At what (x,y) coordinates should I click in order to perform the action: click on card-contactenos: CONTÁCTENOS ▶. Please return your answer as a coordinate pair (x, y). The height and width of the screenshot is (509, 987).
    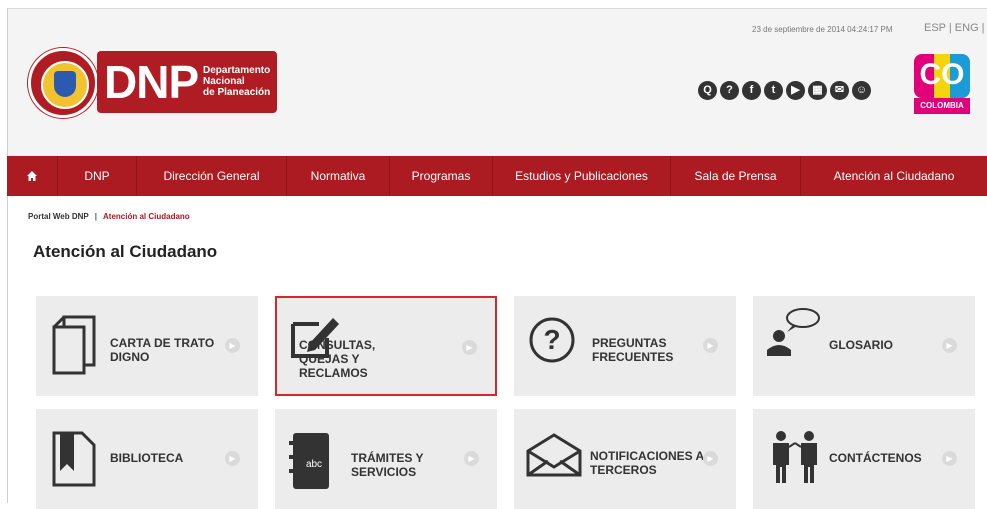
    Looking at the image, I should click on (864, 459).